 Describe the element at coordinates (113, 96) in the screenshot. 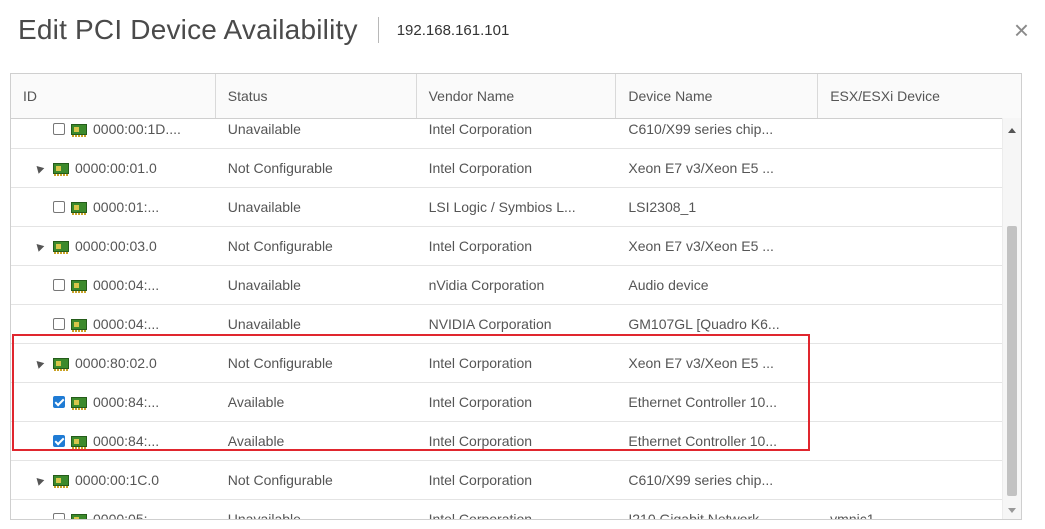

I see `column-header-id: ID` at that location.